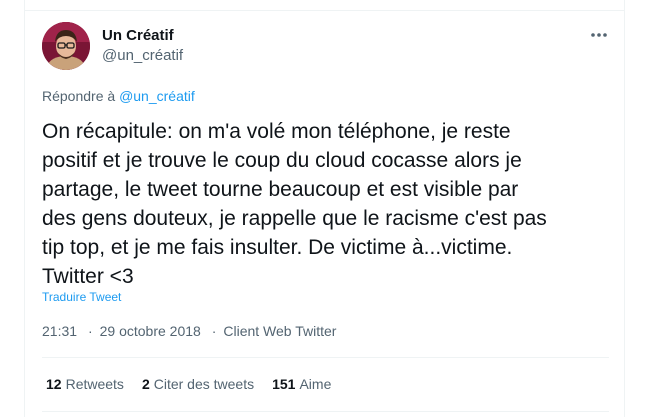 This screenshot has height=417, width=651. I want to click on reply-handle-link: @un_créatif, so click(157, 96).